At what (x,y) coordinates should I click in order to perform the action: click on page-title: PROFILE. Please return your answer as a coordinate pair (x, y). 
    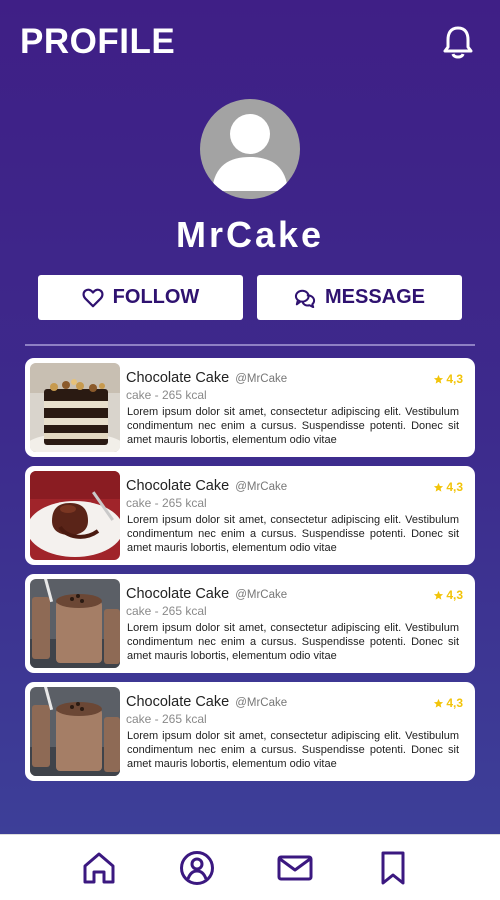
    Looking at the image, I should click on (98, 41).